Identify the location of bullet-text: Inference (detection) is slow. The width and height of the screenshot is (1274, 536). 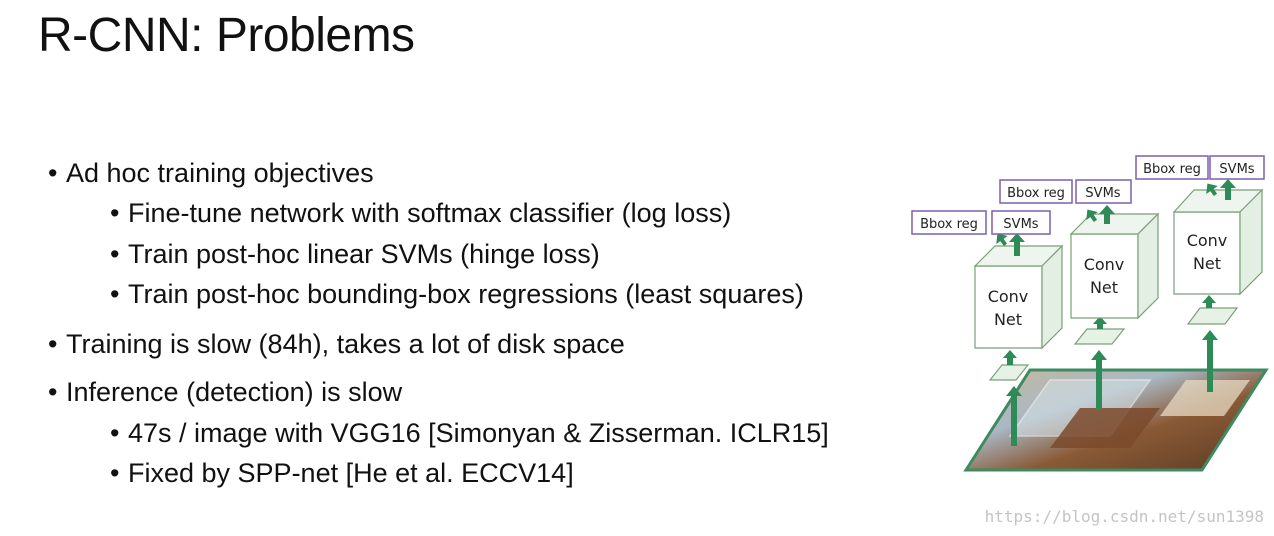
(234, 392).